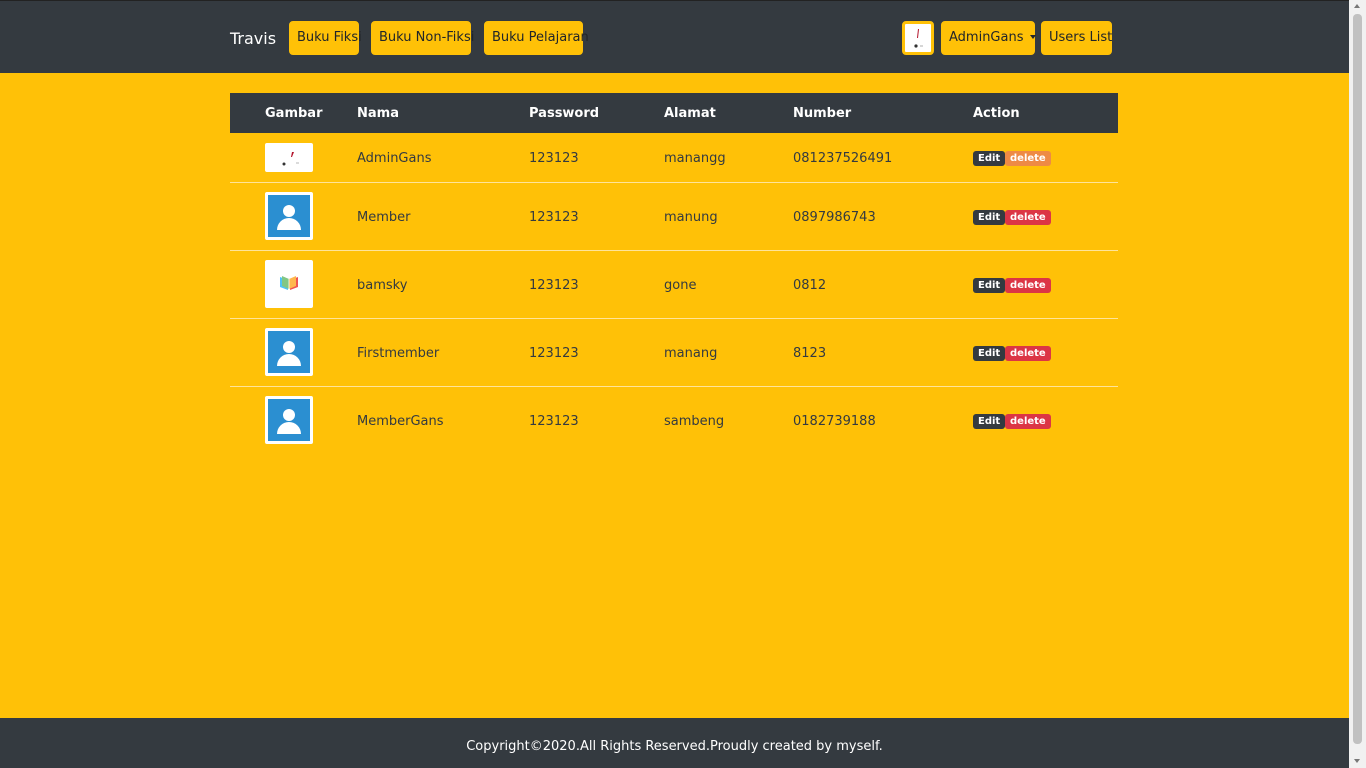 This screenshot has width=1366, height=768. I want to click on row-number: 0897986743, so click(834, 217).